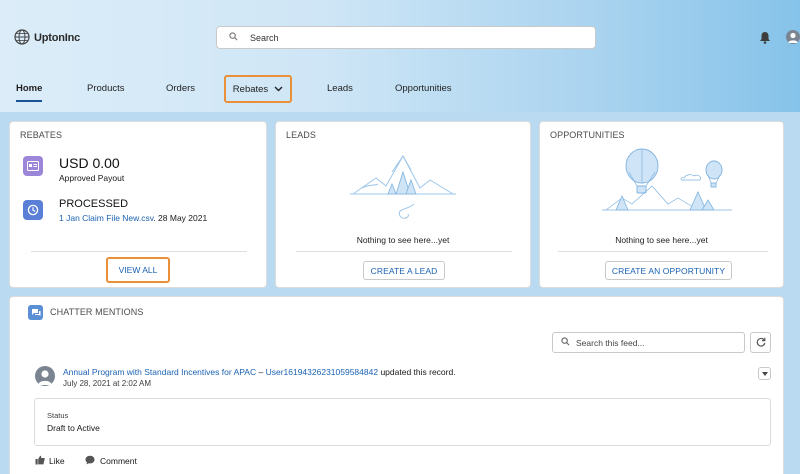  Describe the element at coordinates (33, 166) in the screenshot. I see `payout-icon` at that location.